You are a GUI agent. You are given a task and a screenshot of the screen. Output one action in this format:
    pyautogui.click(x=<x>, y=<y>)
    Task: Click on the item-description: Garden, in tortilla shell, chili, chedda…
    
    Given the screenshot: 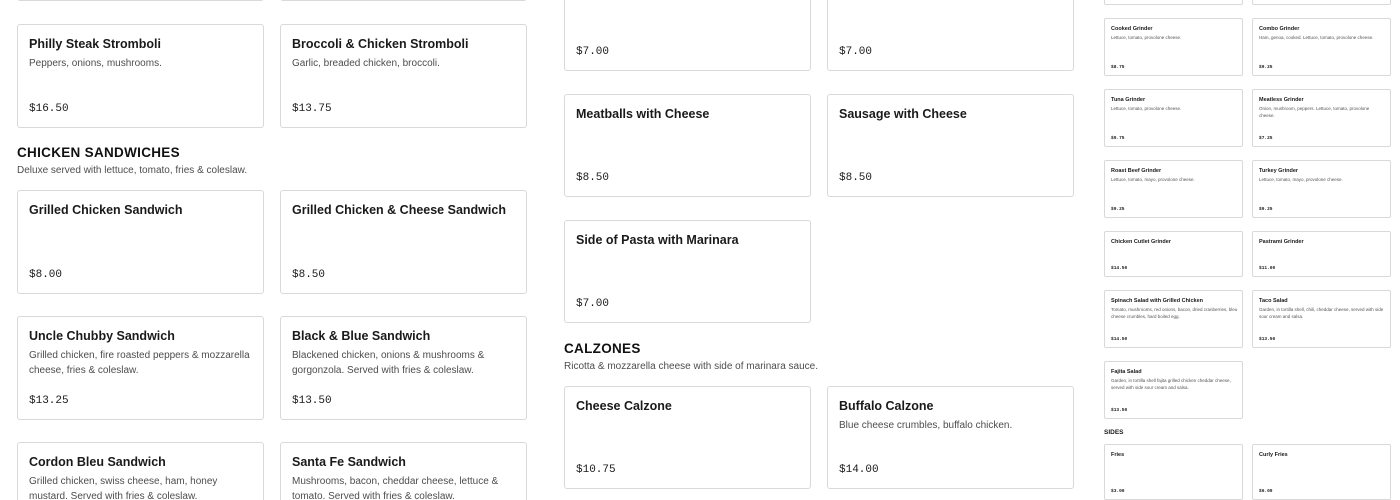 What is the action you would take?
    pyautogui.click(x=1321, y=313)
    